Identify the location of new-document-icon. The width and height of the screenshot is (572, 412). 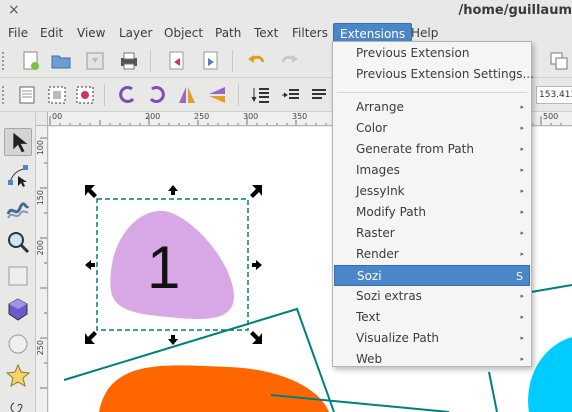
(31, 61).